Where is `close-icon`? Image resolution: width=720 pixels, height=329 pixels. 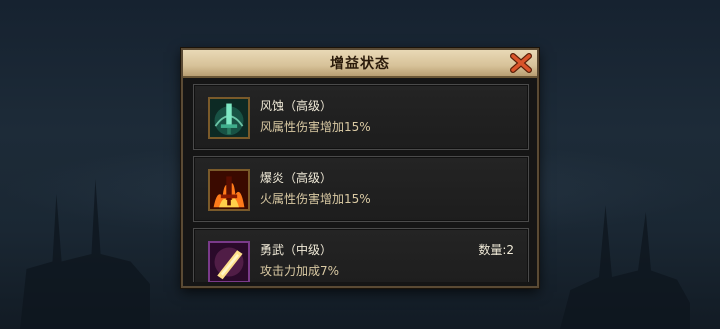 close-icon is located at coordinates (521, 63).